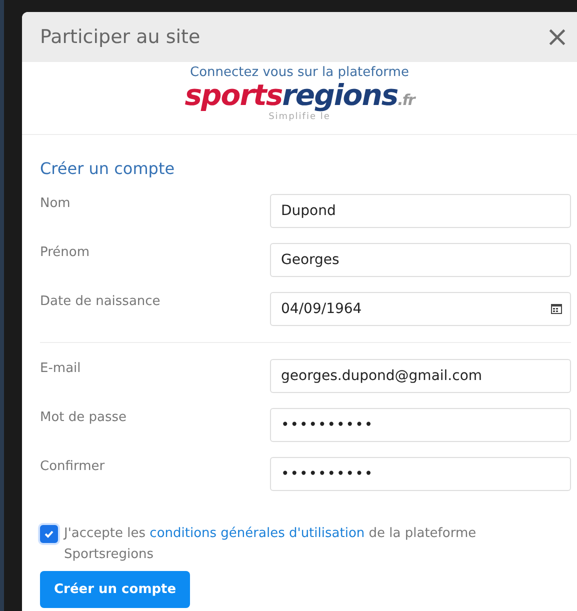 The image size is (577, 611). I want to click on input-field: Dupond, so click(420, 211).